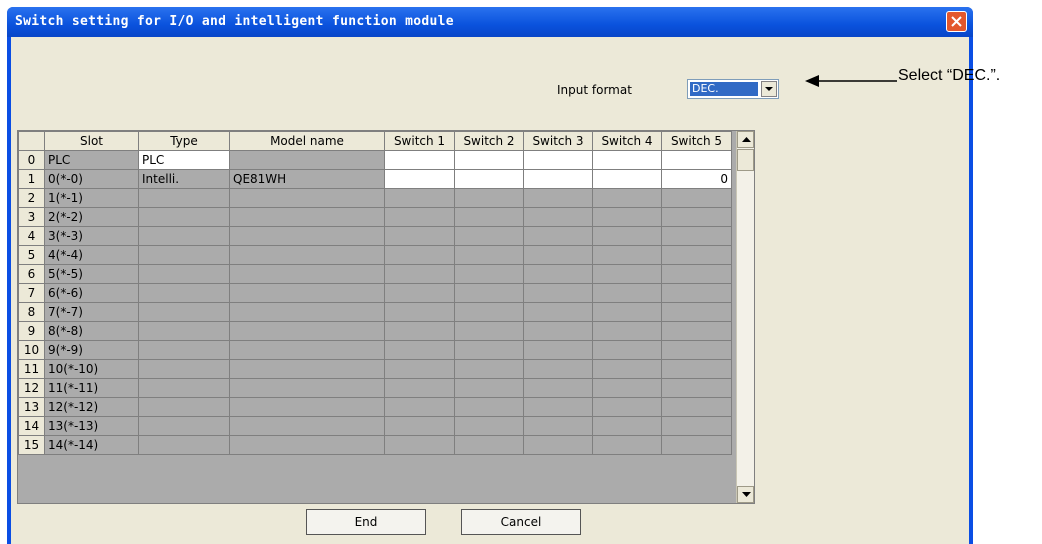 This screenshot has width=1042, height=544. I want to click on slot-cell: 11(*-11), so click(91, 388).